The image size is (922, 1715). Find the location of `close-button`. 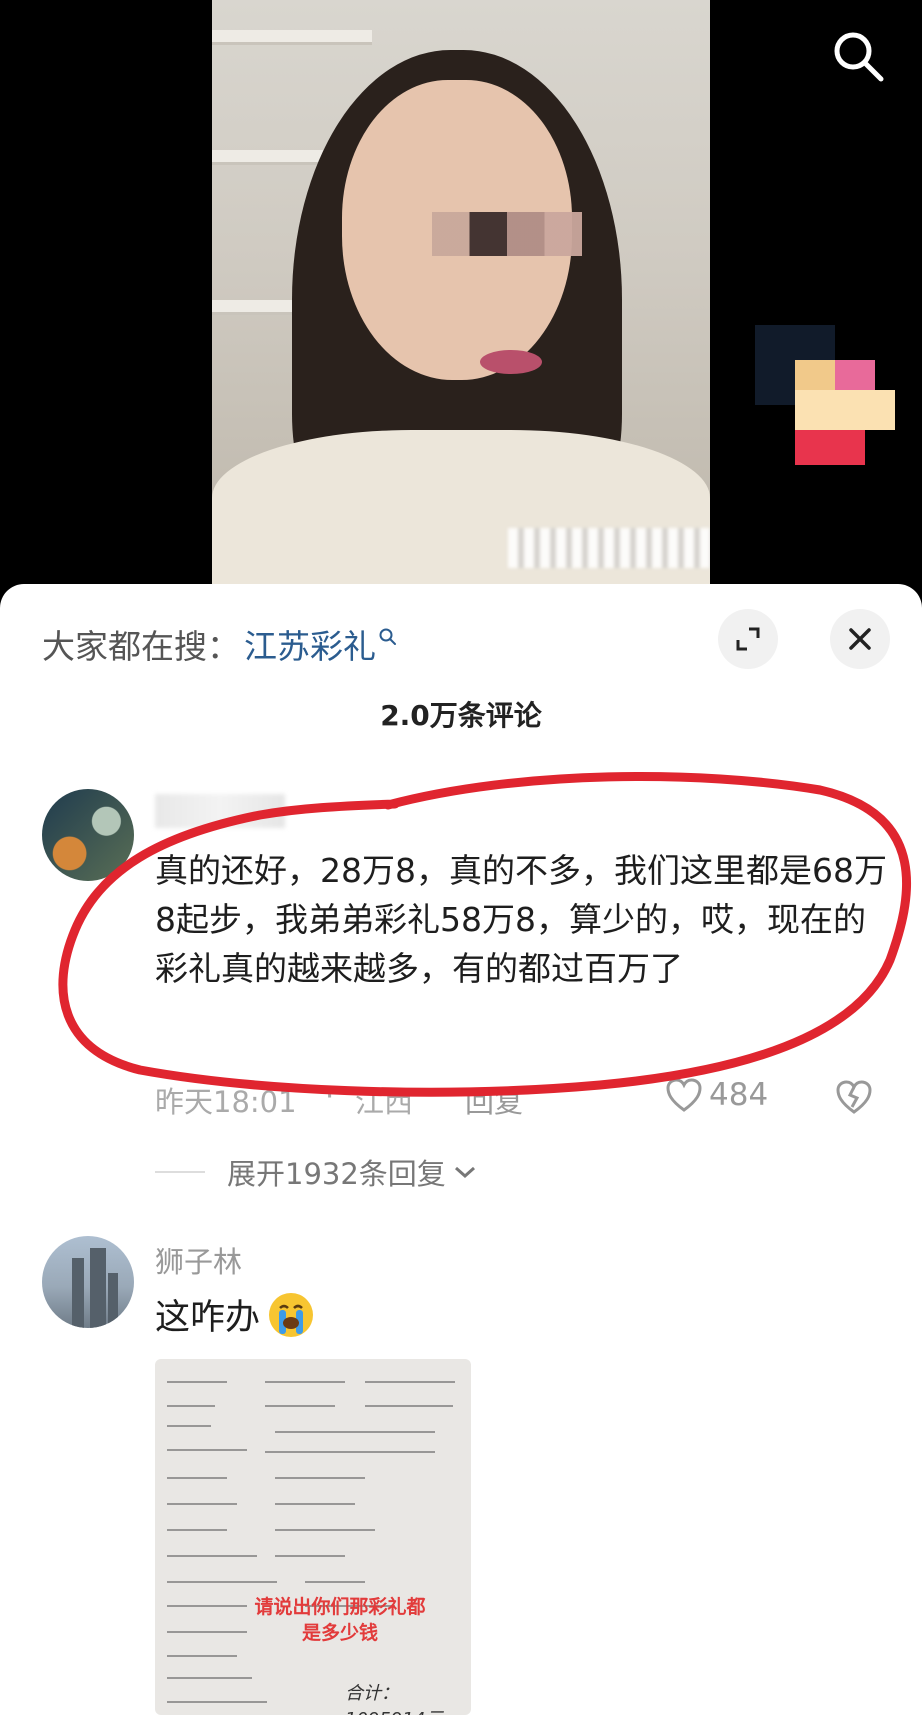

close-button is located at coordinates (860, 639).